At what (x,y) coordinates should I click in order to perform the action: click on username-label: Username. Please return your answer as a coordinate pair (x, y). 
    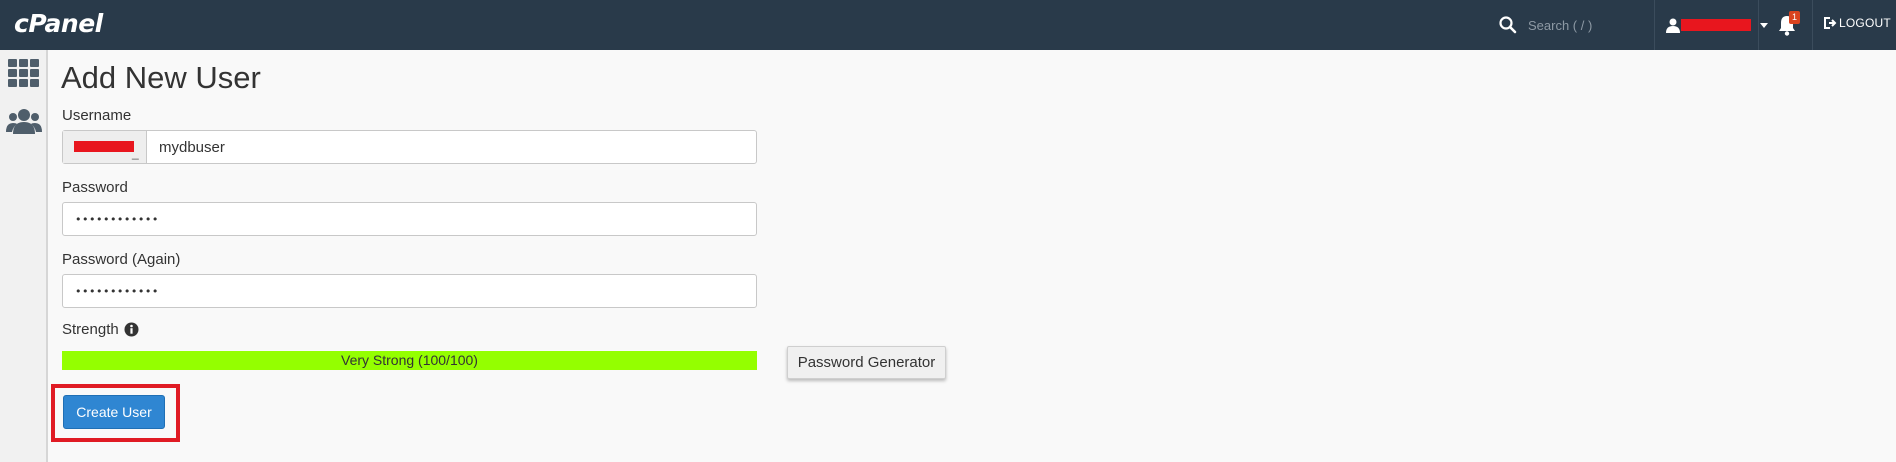
    Looking at the image, I should click on (97, 115).